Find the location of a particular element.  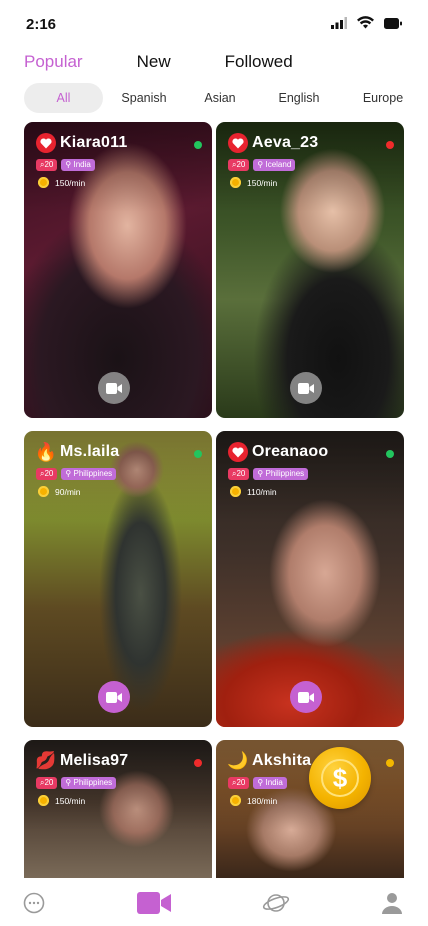

profile-name: Aeva_23 is located at coordinates (285, 142).